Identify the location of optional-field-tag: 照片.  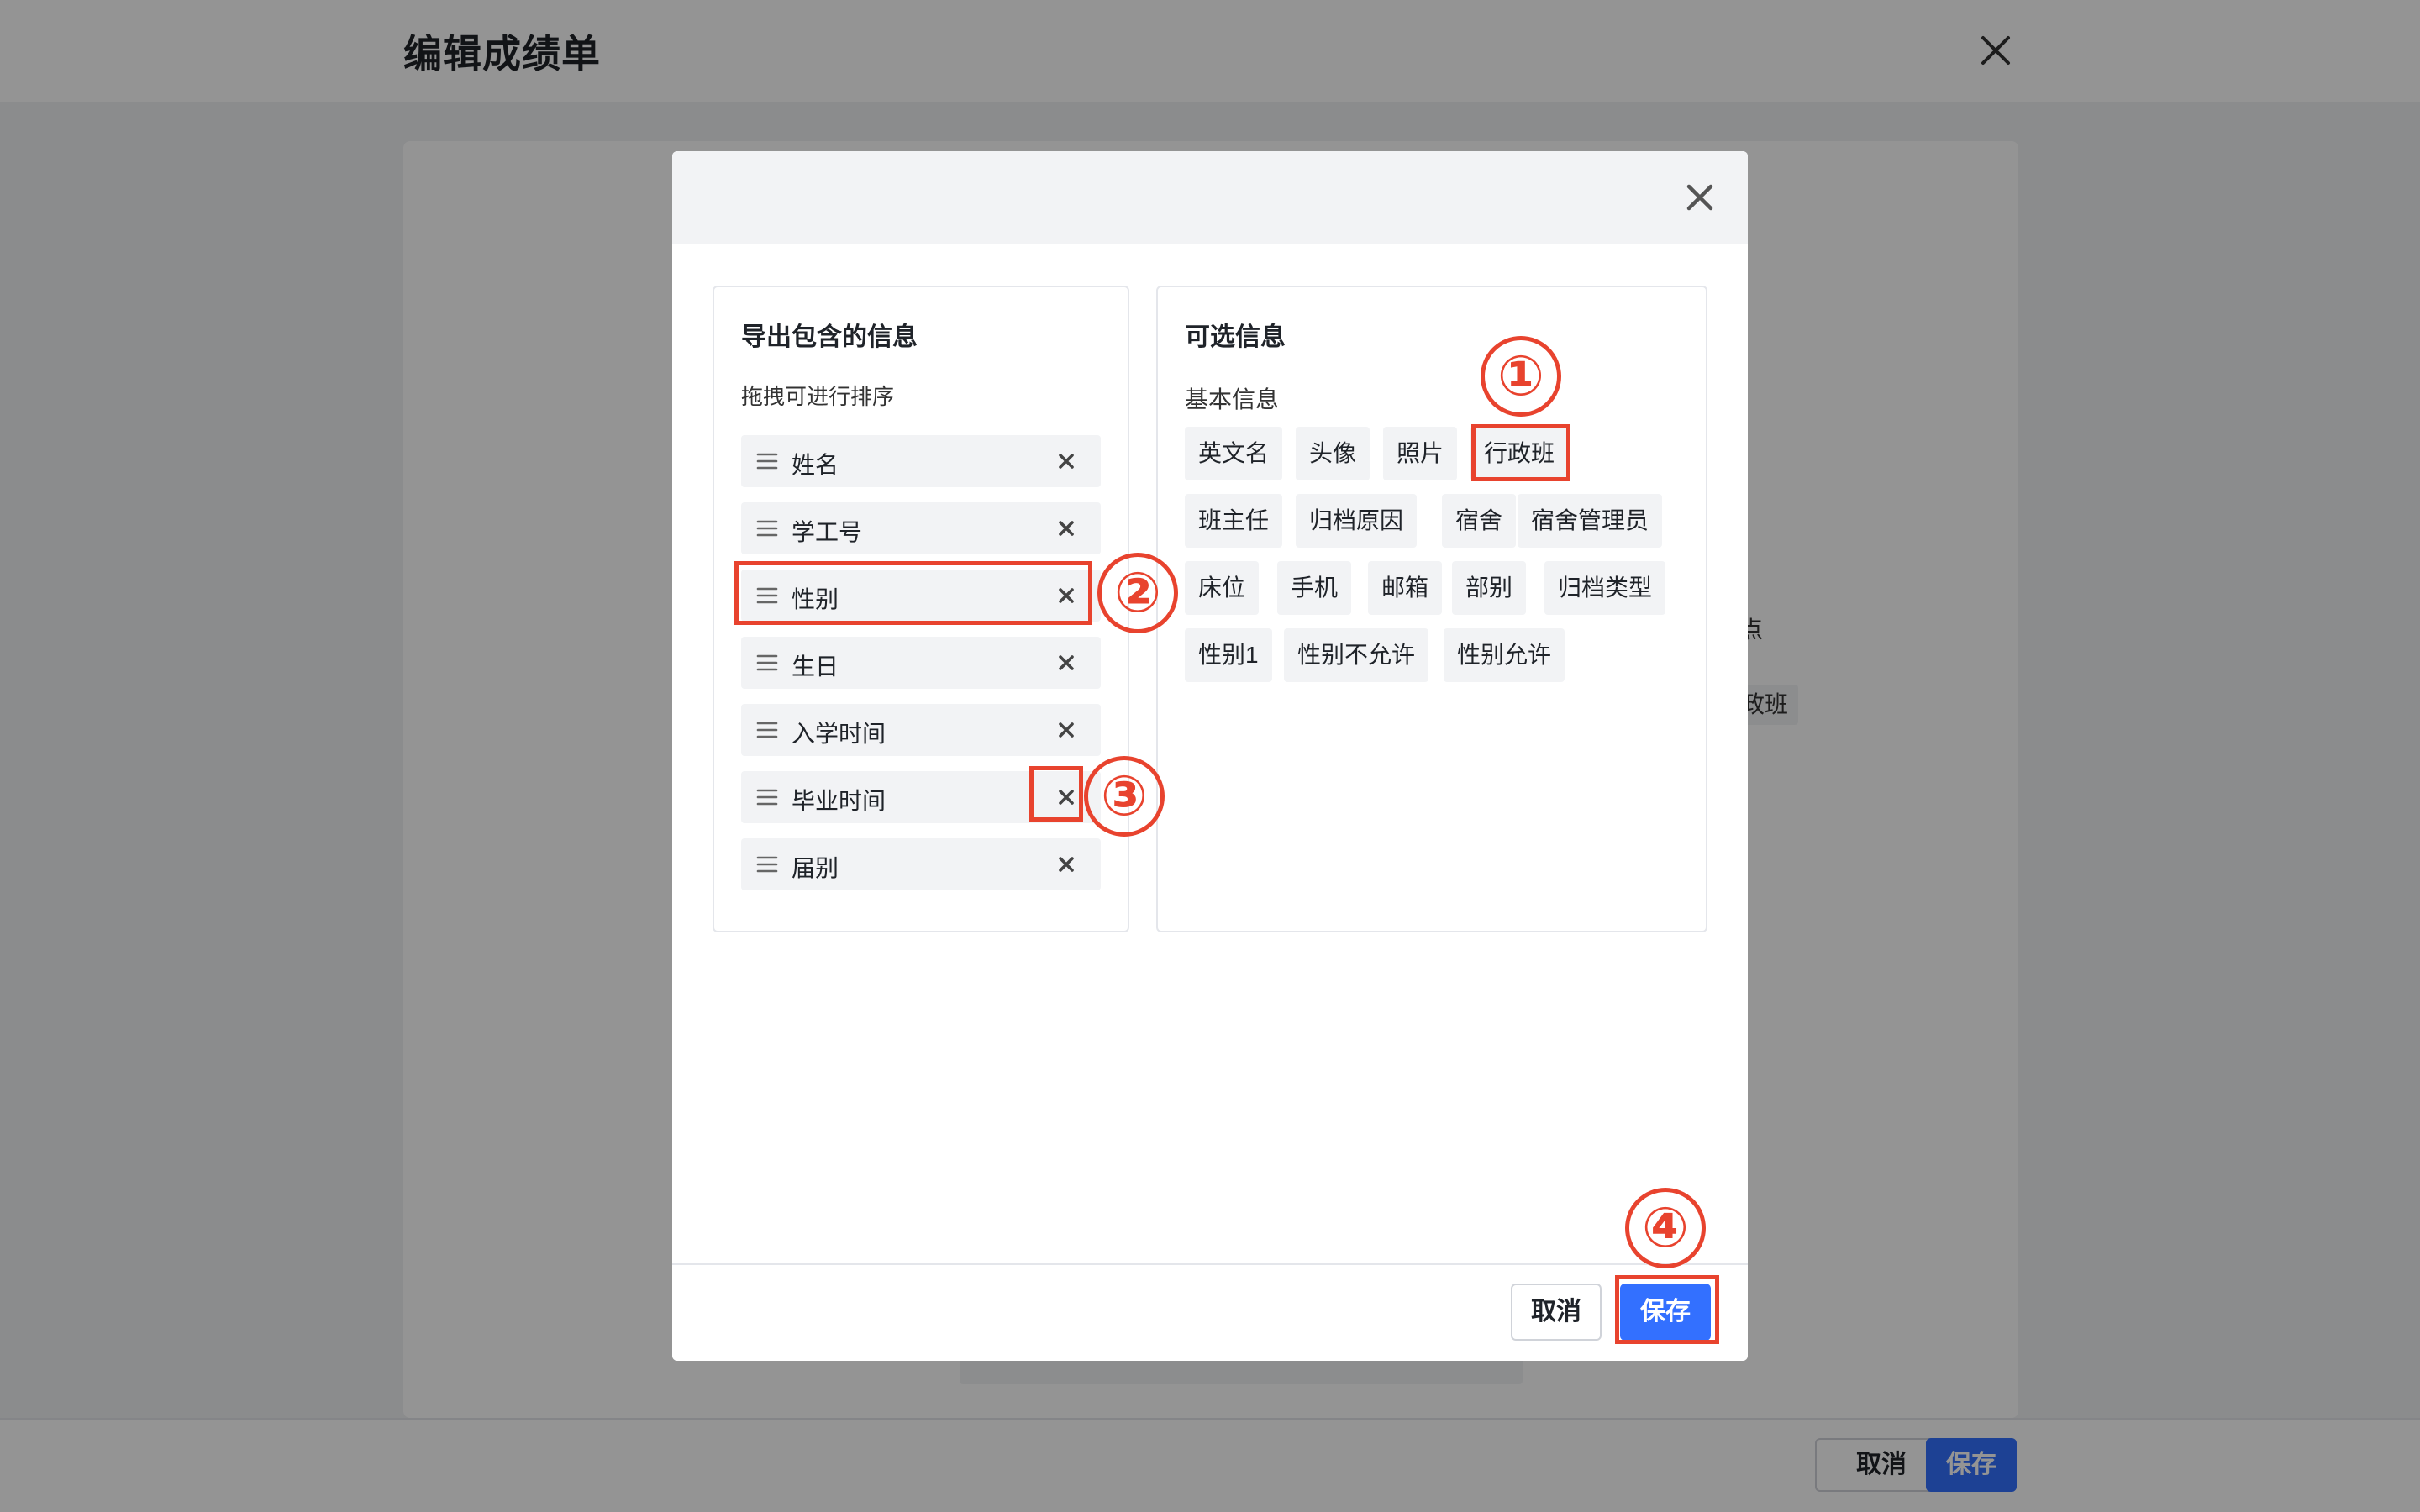
(1420, 453).